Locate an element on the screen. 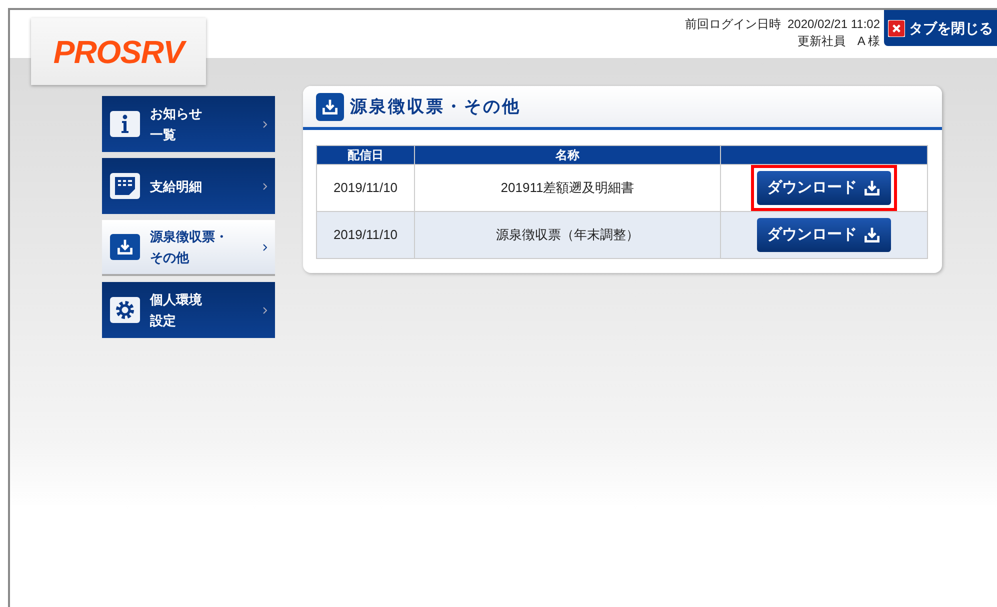 This screenshot has height=607, width=997. close-tab-button: タブを閉じる is located at coordinates (940, 28).